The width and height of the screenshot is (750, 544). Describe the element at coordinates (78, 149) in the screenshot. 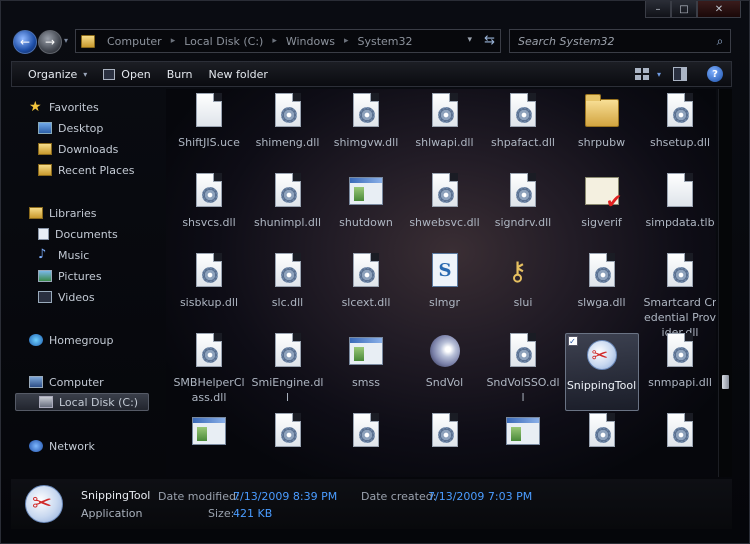

I see `nav-downloads: Downloads` at that location.